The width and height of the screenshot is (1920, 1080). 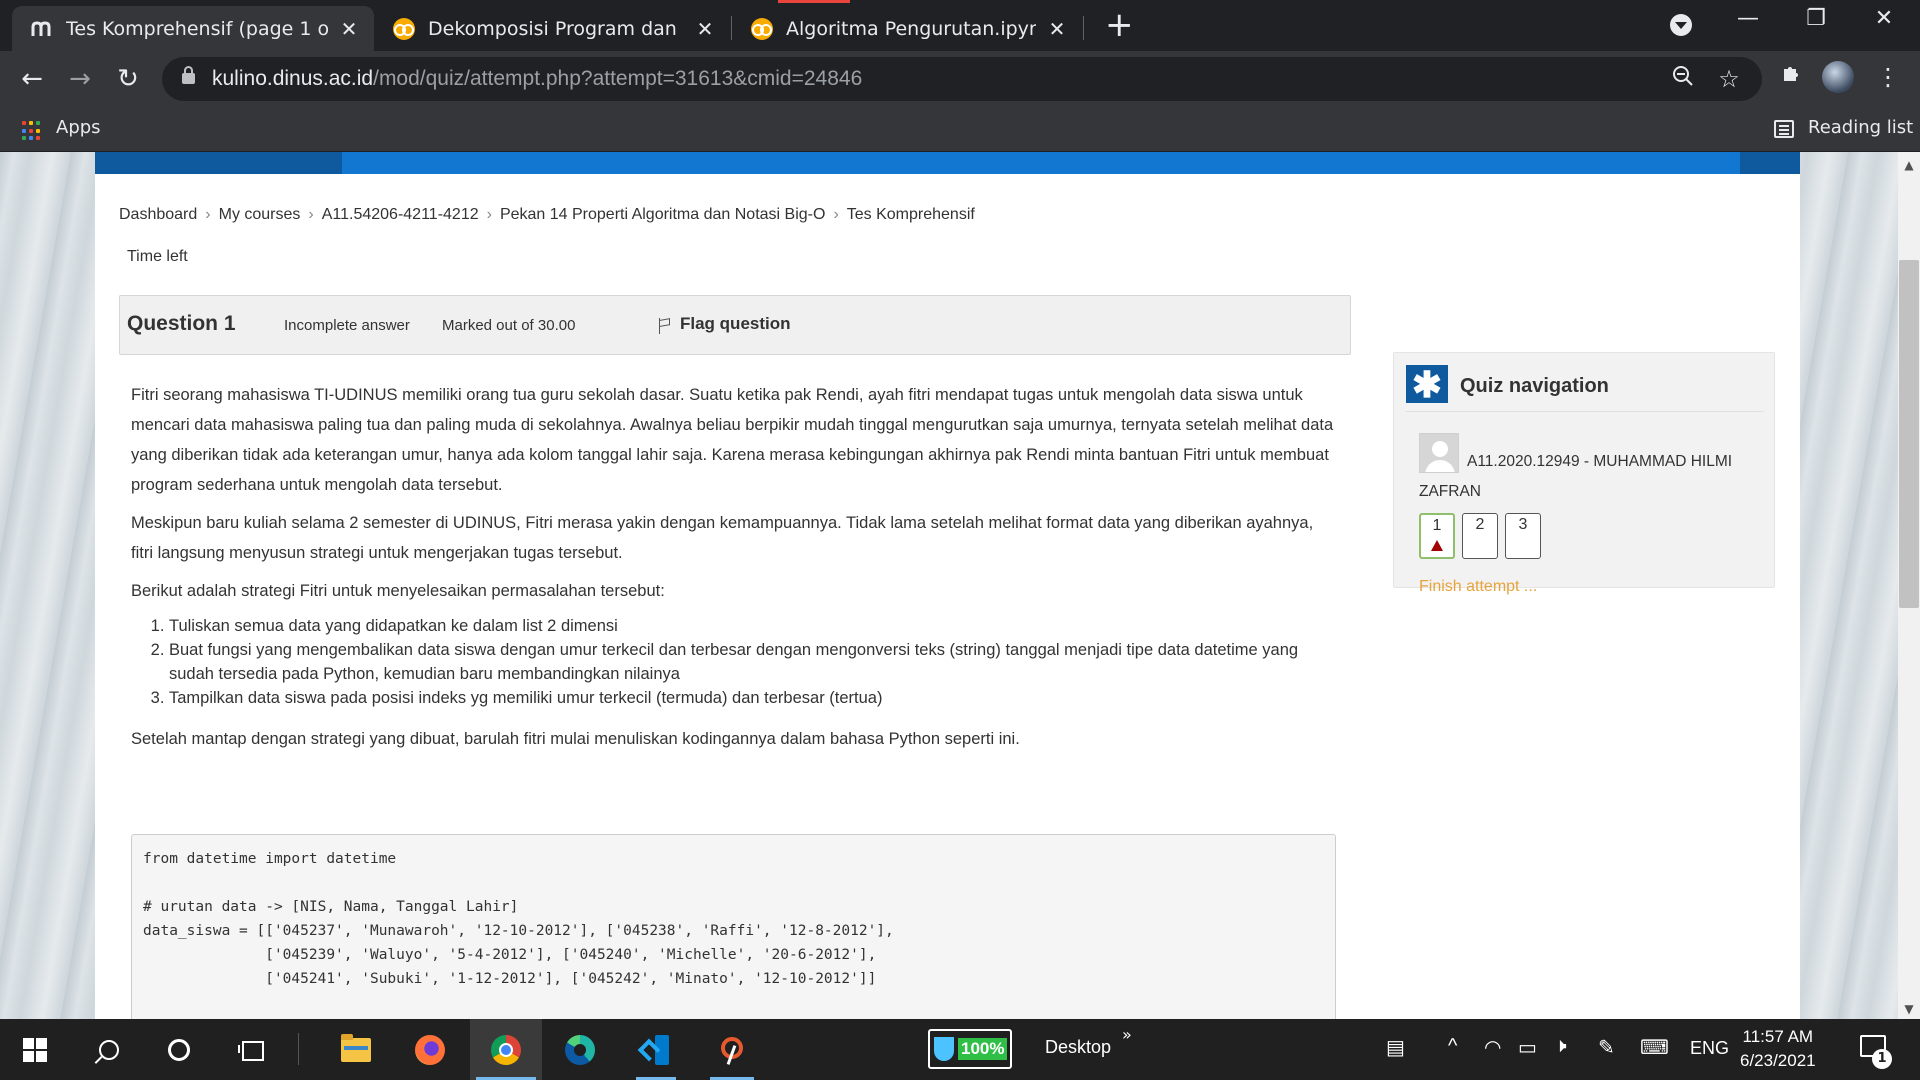 What do you see at coordinates (1909, 1009) in the screenshot?
I see `scroll-down-arrow: ▼` at bounding box center [1909, 1009].